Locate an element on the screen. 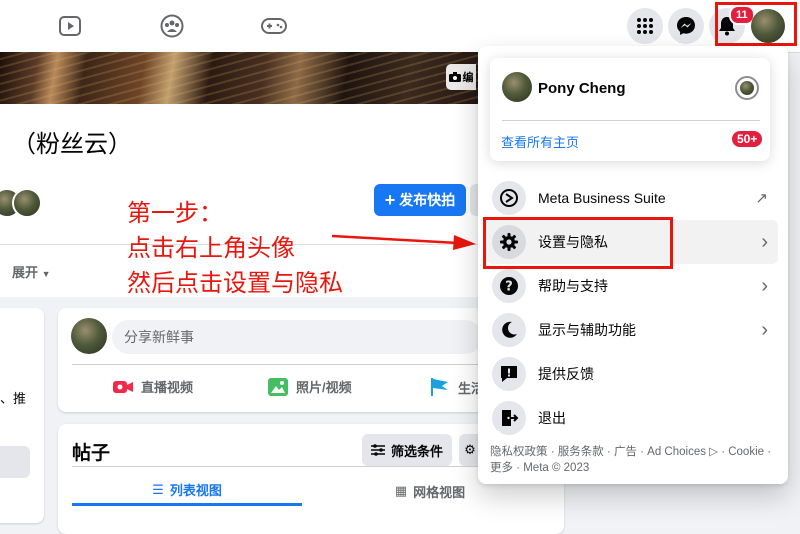 Image resolution: width=800 pixels, height=534 pixels. switch-profile-icon is located at coordinates (747, 88).